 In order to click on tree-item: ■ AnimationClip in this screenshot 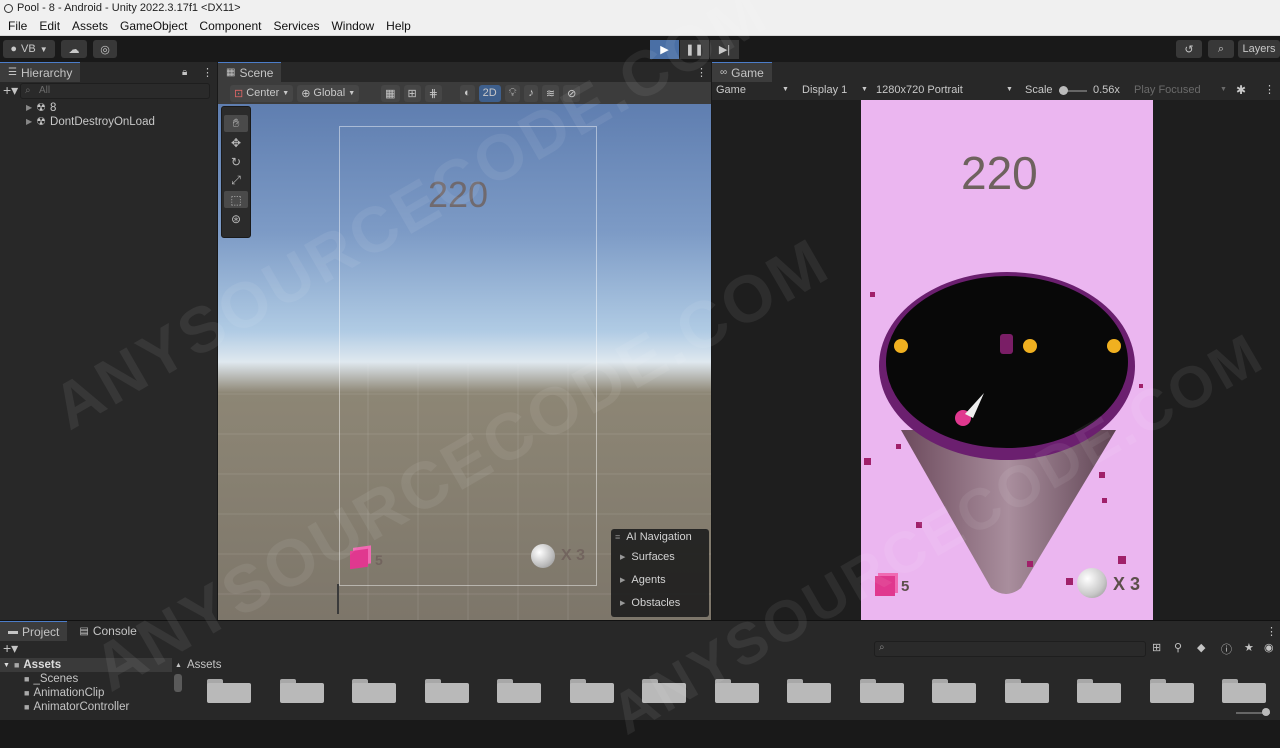, I will do `click(86, 693)`.